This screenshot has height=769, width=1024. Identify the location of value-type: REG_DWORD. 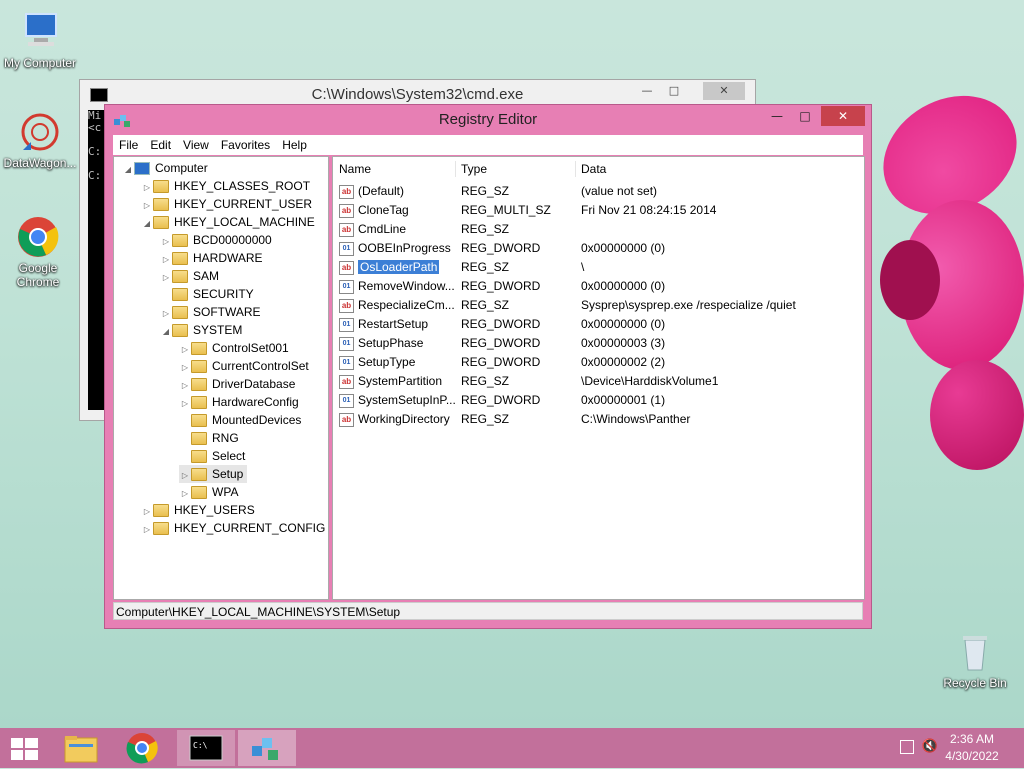
(501, 343).